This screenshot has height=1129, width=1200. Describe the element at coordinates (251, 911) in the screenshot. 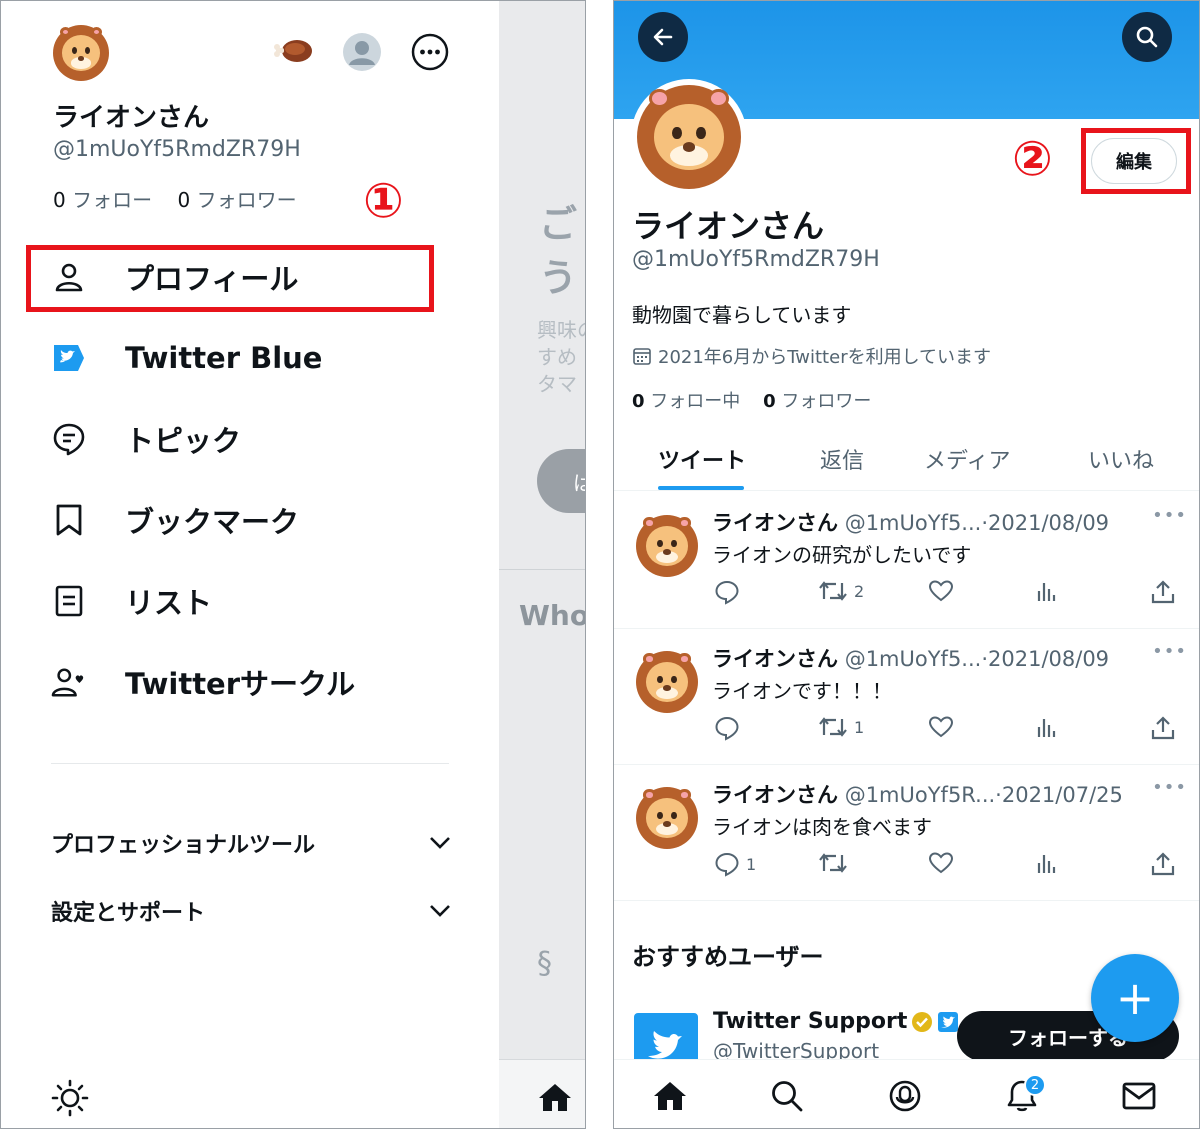

I see `accordion-settings-support: 設定とサポート` at that location.